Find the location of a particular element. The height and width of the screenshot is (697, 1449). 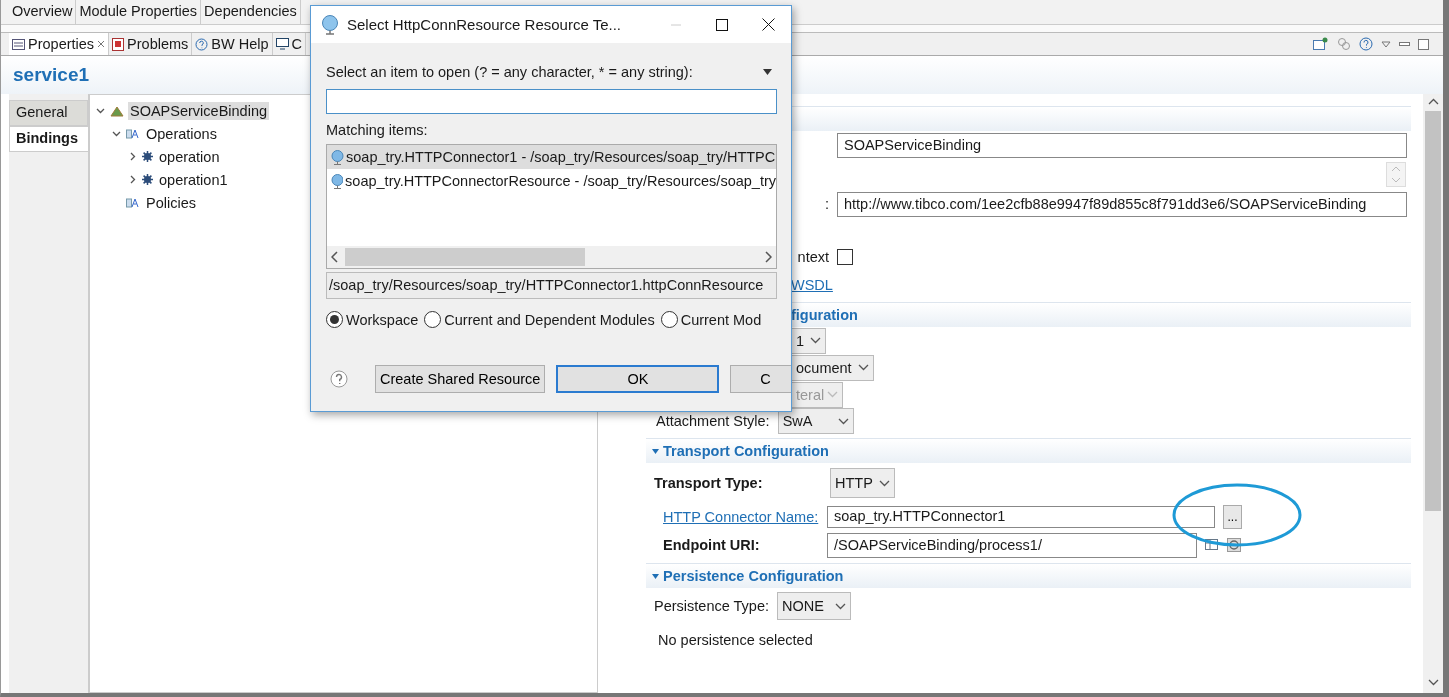

connector-field: soap_try.HTTPConnector1 is located at coordinates (1021, 517).